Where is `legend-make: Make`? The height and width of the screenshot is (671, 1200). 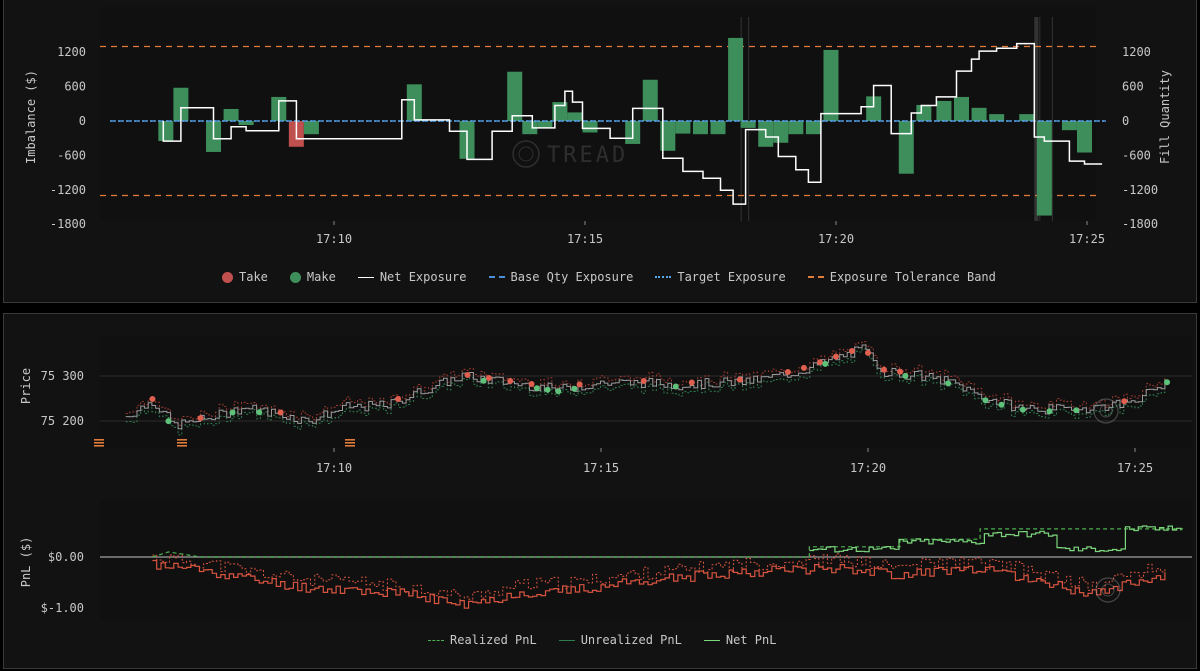
legend-make: Make is located at coordinates (312, 277).